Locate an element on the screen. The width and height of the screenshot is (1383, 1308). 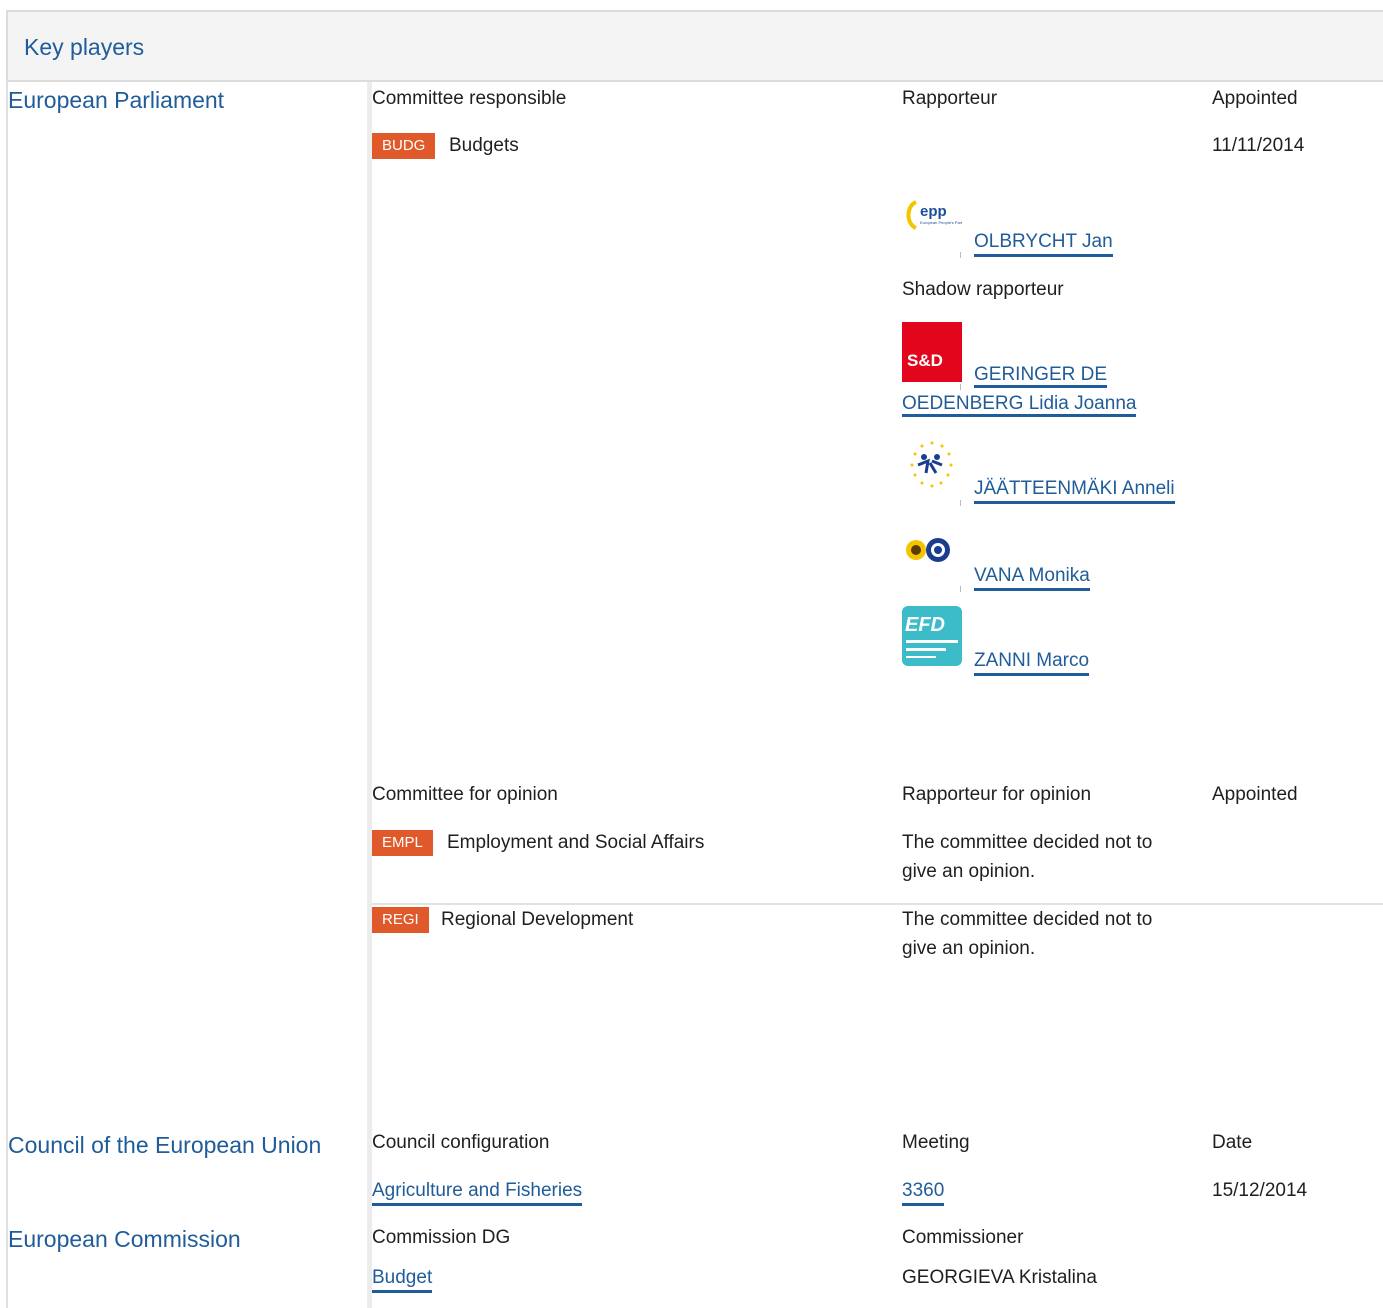
commission-link: European Commission is located at coordinates (124, 1239).